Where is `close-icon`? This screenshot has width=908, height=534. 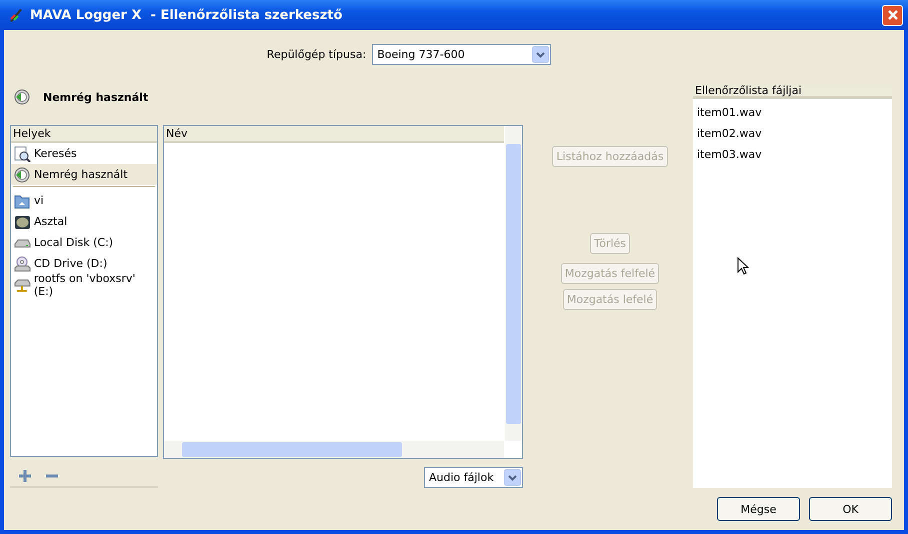 close-icon is located at coordinates (892, 15).